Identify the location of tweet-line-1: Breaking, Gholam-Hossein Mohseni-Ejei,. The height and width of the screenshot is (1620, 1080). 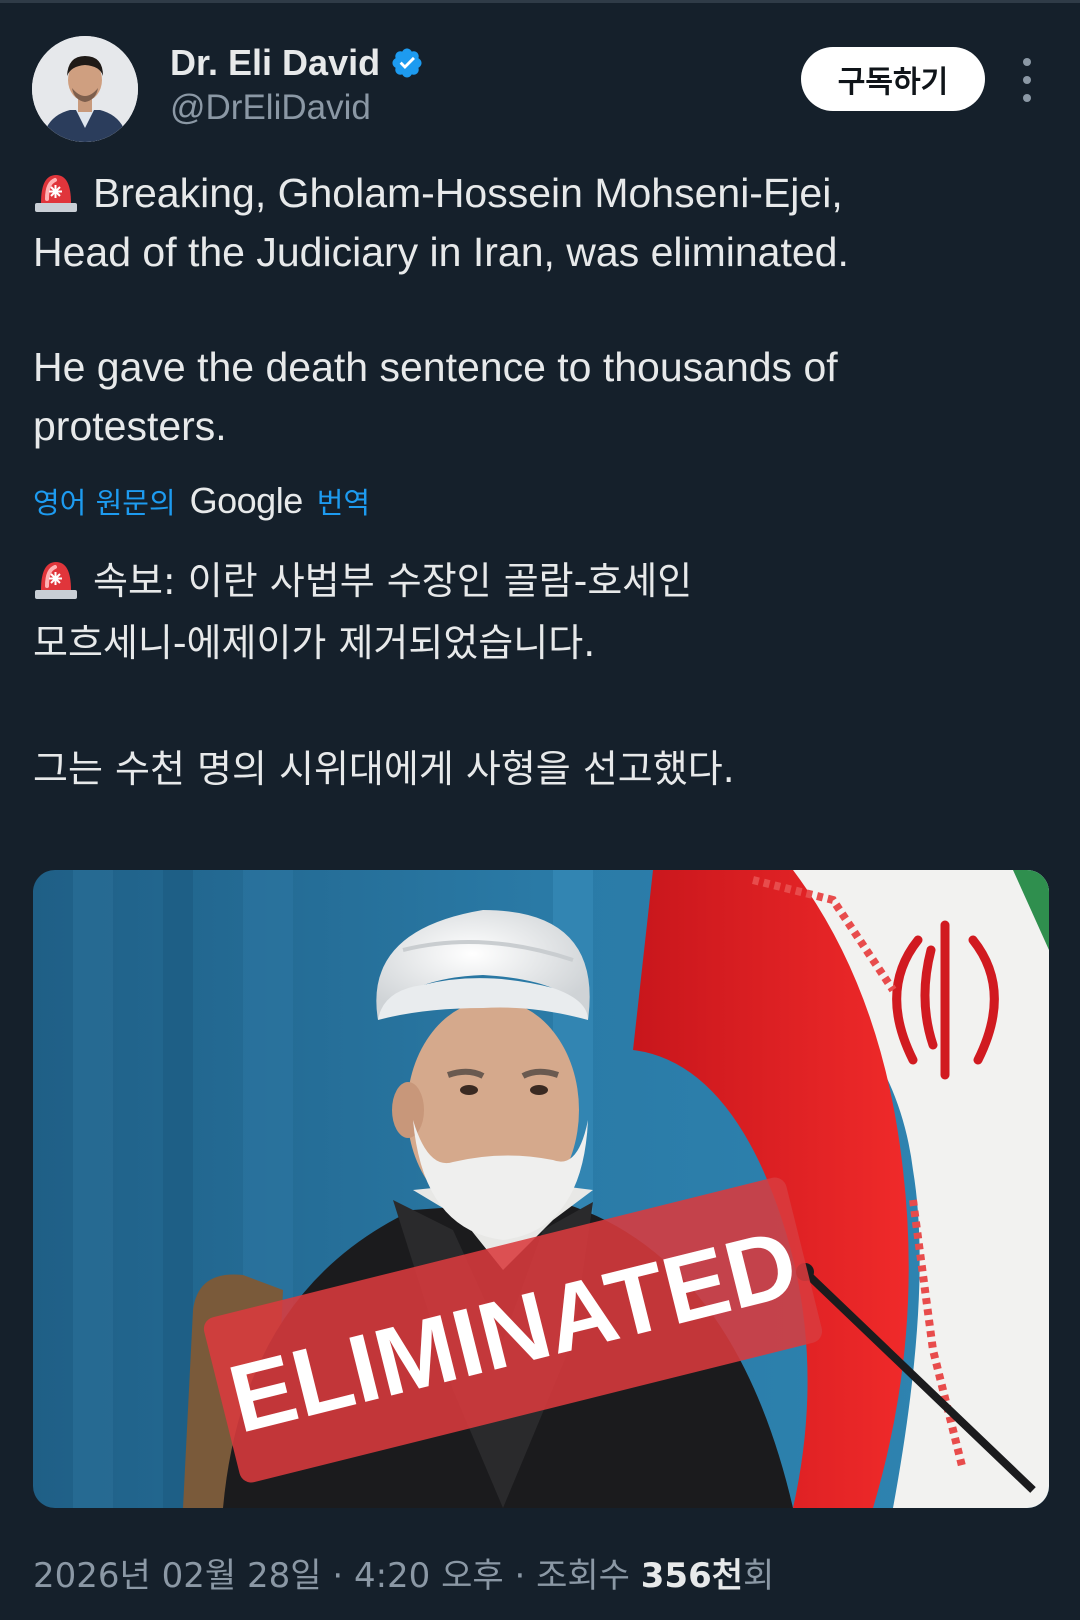
(468, 193).